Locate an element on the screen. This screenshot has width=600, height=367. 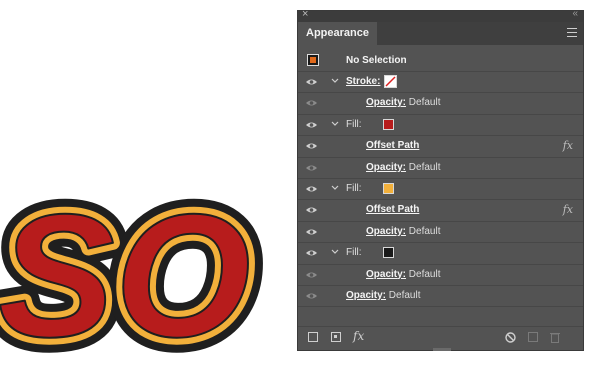
object-opacity-row: Opacity: Default is located at coordinates (440, 297).